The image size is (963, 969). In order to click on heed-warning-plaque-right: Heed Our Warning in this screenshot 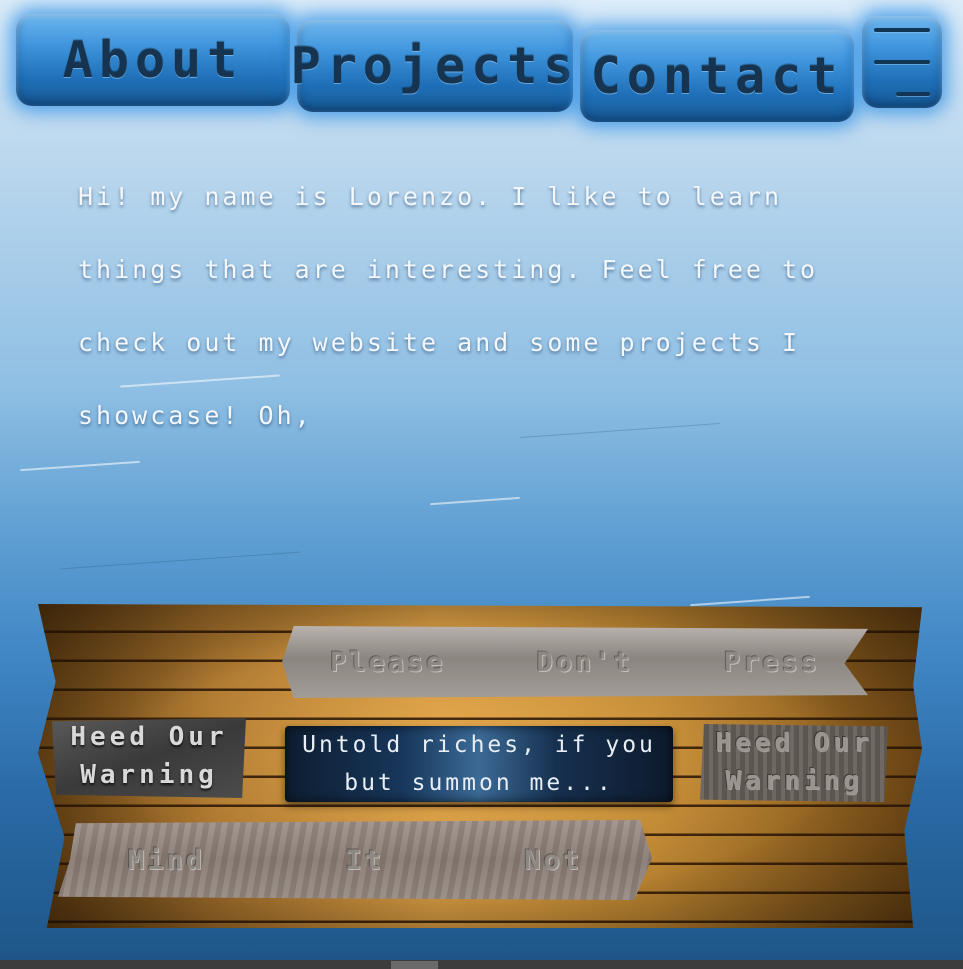, I will do `click(794, 763)`.